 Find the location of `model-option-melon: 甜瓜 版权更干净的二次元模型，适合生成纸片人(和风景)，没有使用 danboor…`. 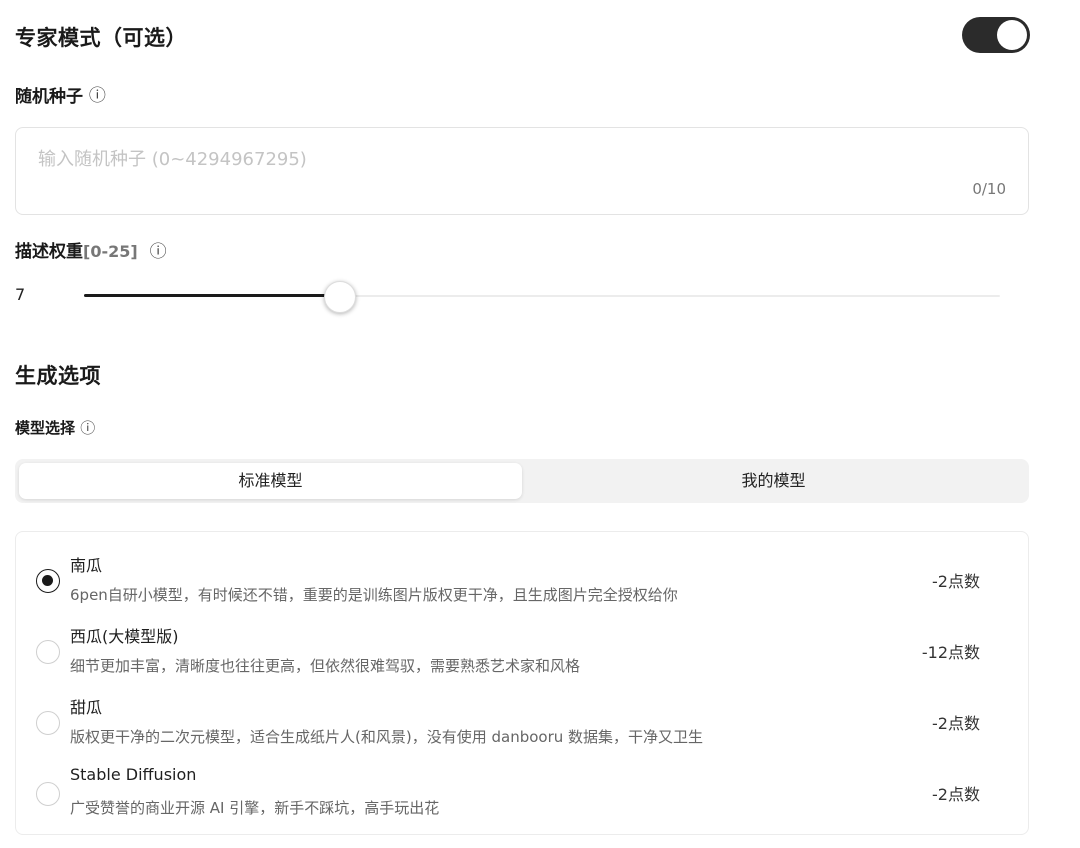

model-option-melon: 甜瓜 版权更干净的二次元模型，适合生成纸片人(和风景)，没有使用 danboor… is located at coordinates (522, 721).